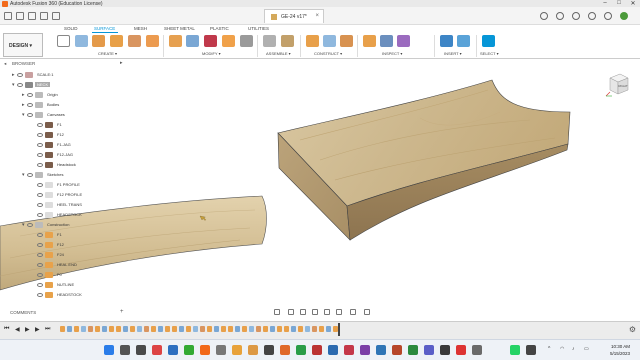 This screenshot has width=640, height=360. What do you see at coordinates (55, 264) in the screenshot?
I see `browser-item: HEAL END` at bounding box center [55, 264].